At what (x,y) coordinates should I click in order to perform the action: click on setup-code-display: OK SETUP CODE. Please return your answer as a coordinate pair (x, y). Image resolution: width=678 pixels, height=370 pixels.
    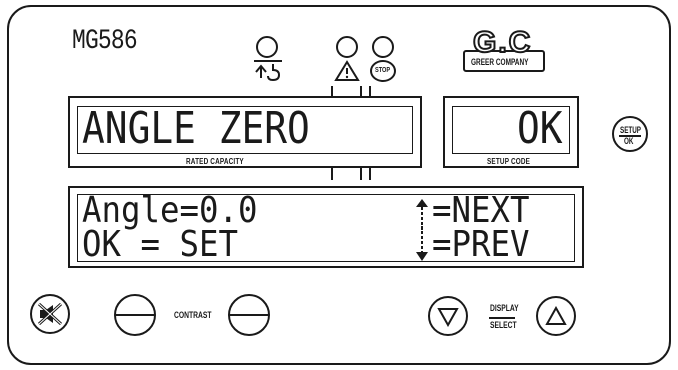
    Looking at the image, I should click on (511, 132).